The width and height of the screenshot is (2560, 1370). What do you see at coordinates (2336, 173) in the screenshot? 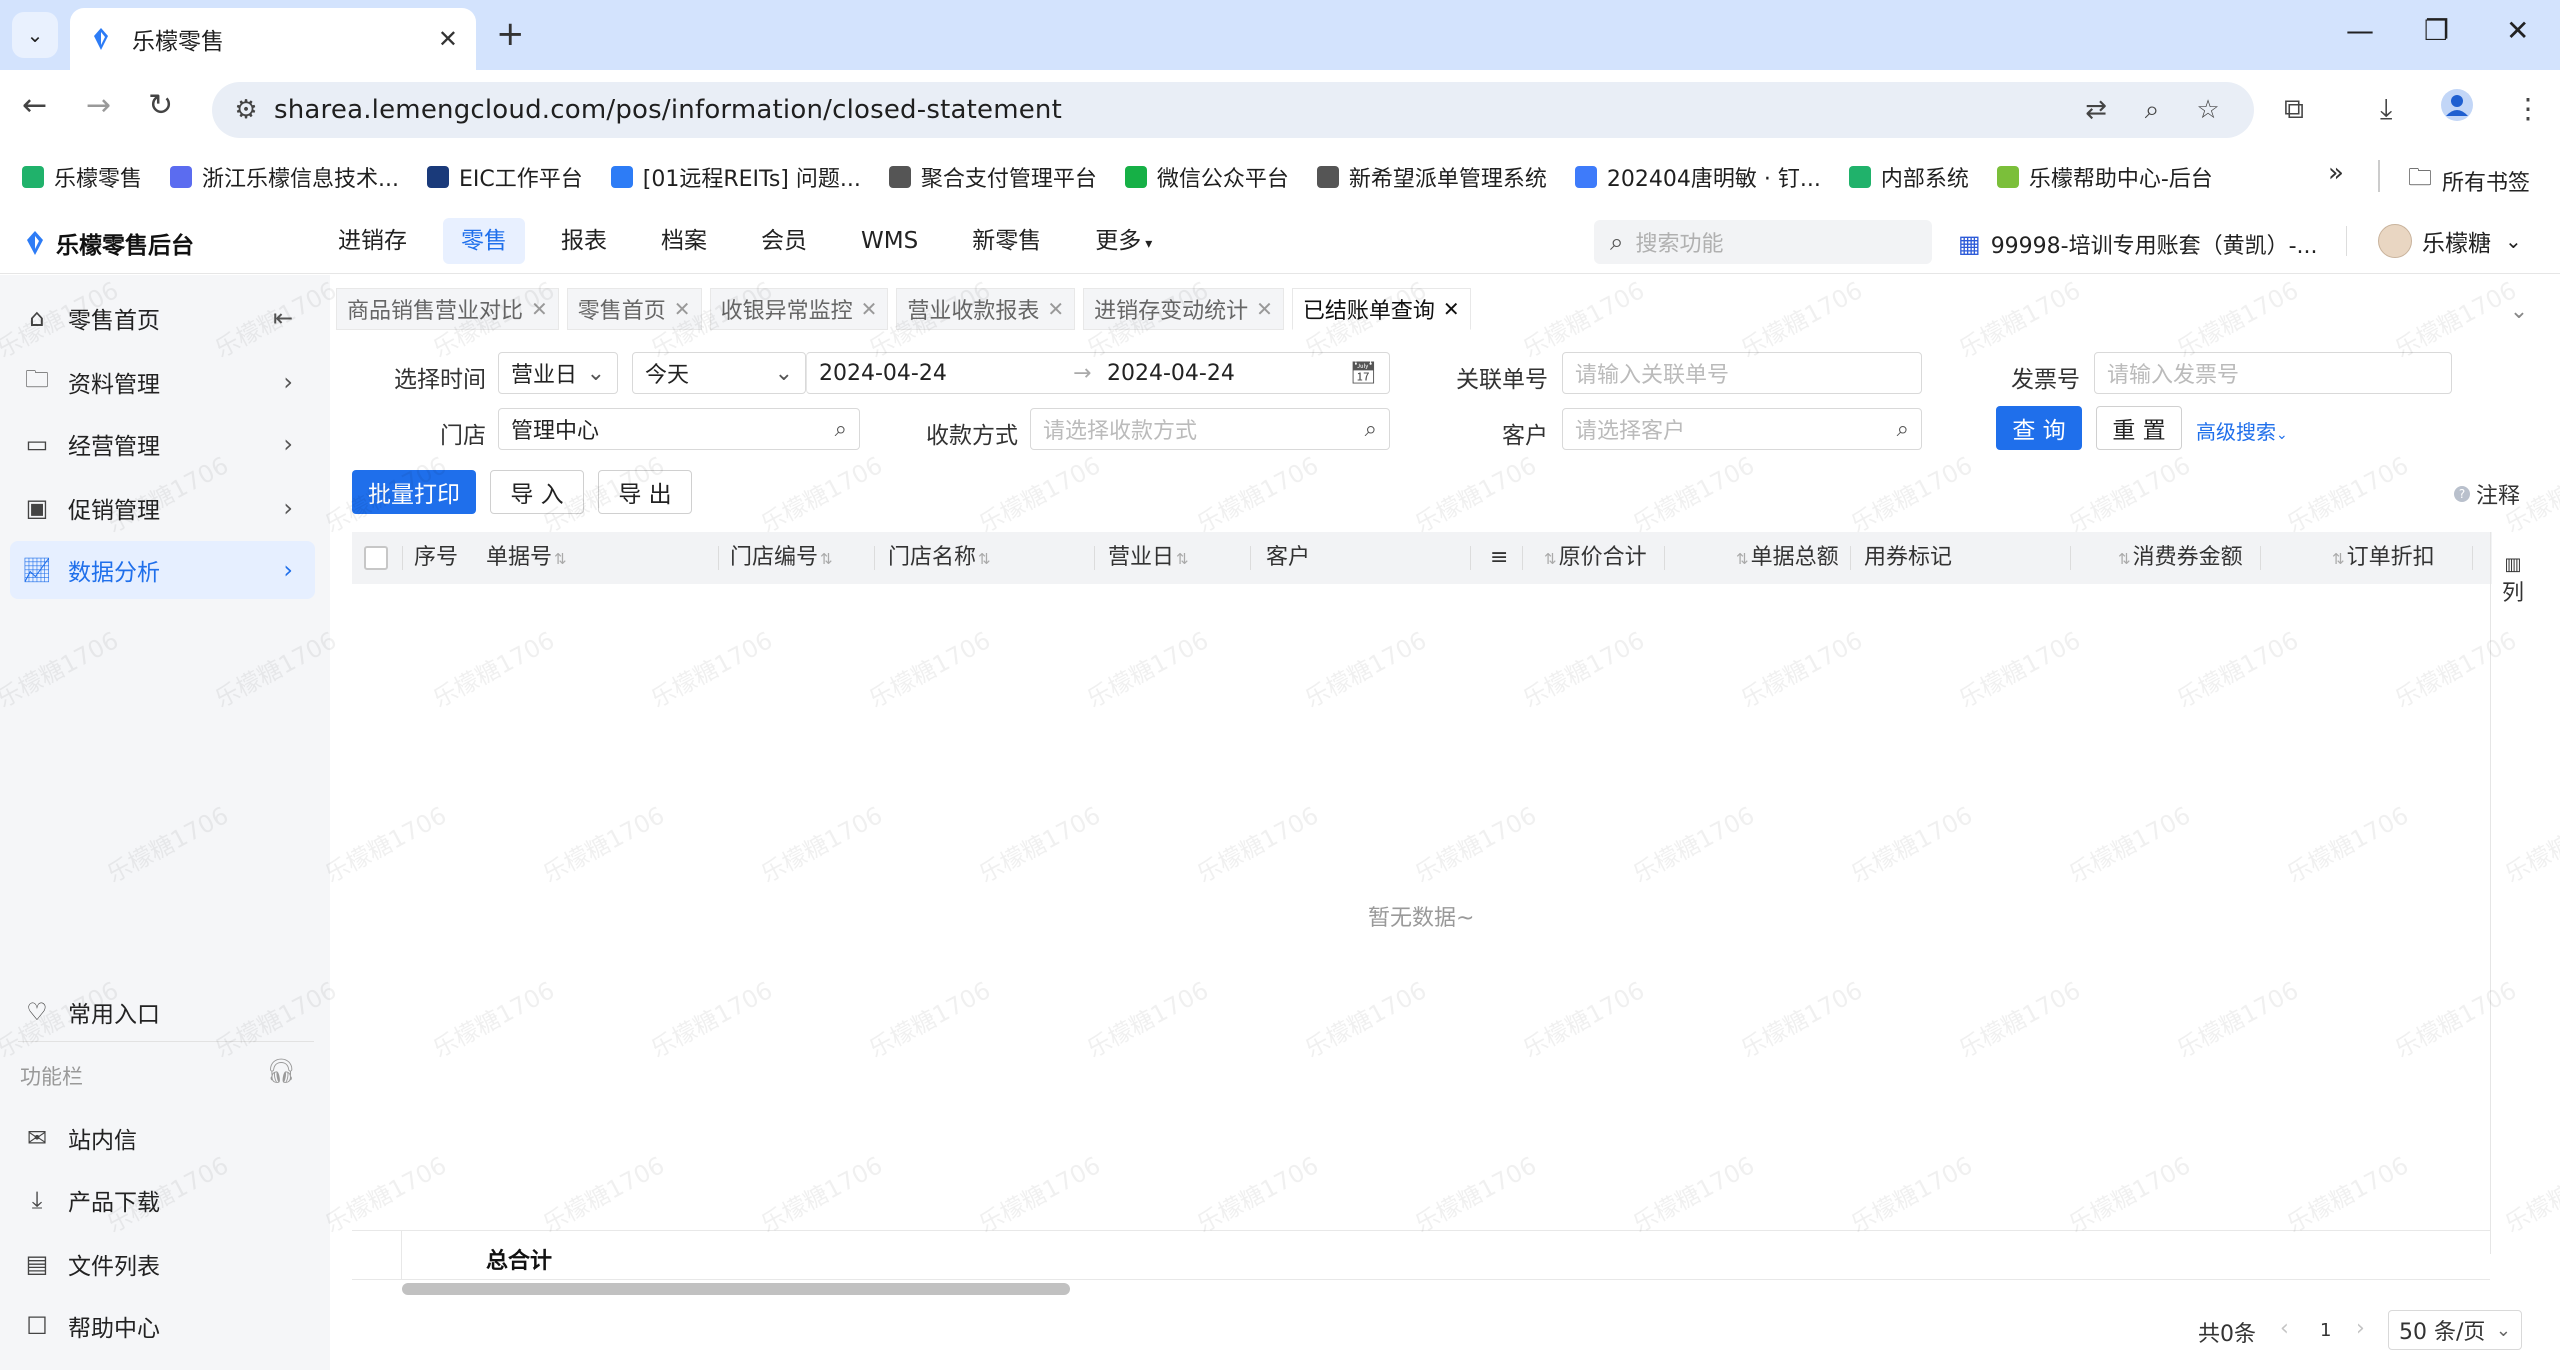
I see `more-bookmarks-icon: »` at bounding box center [2336, 173].